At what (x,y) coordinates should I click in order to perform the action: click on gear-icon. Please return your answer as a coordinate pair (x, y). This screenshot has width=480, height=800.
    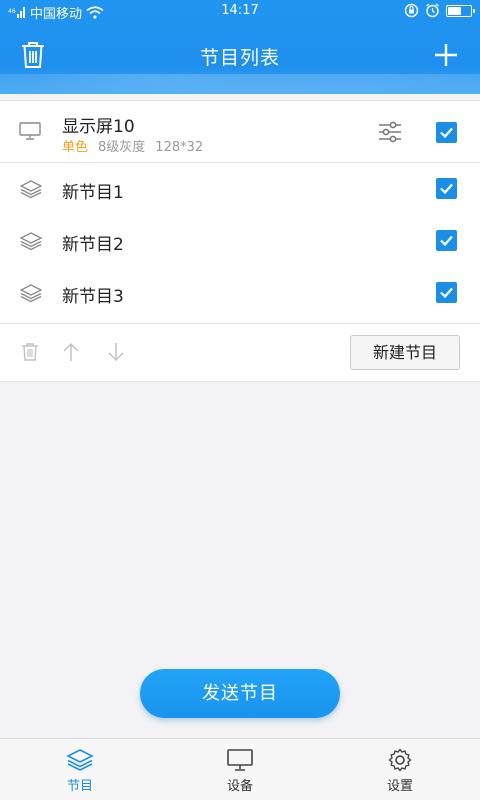
    Looking at the image, I should click on (400, 760).